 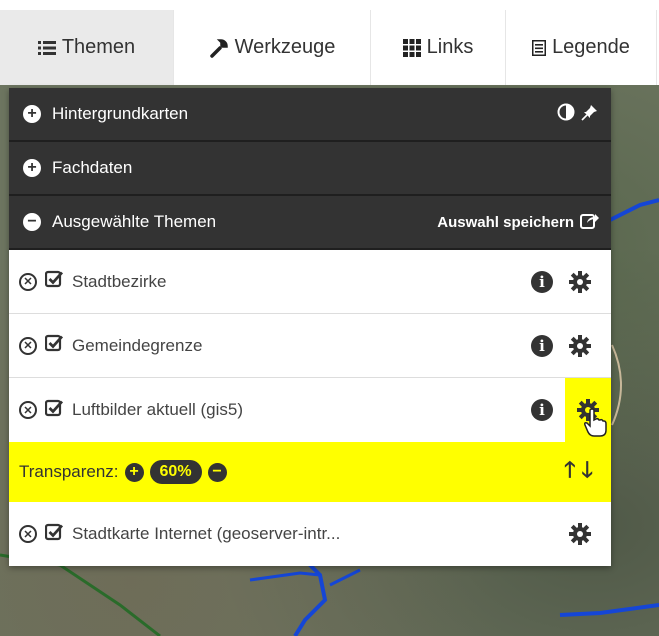 I want to click on transparency-value: 60%, so click(x=175, y=472).